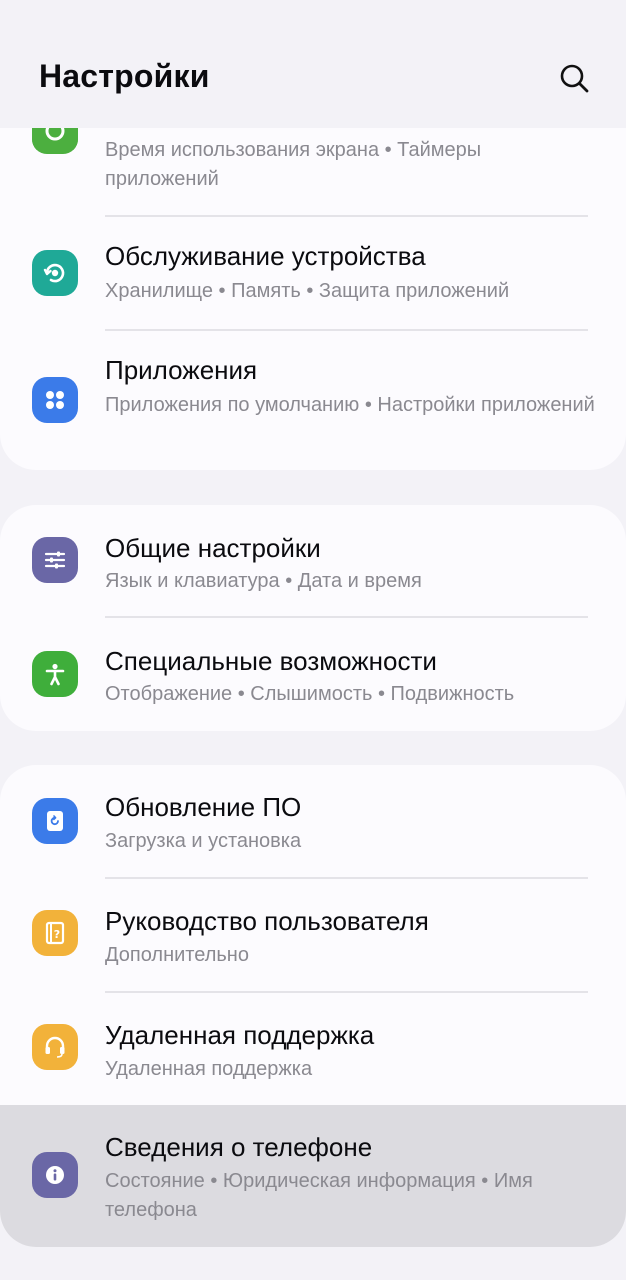 The image size is (626, 1280). Describe the element at coordinates (267, 921) in the screenshot. I see `settings-item-title: Руководство пользователя` at that location.